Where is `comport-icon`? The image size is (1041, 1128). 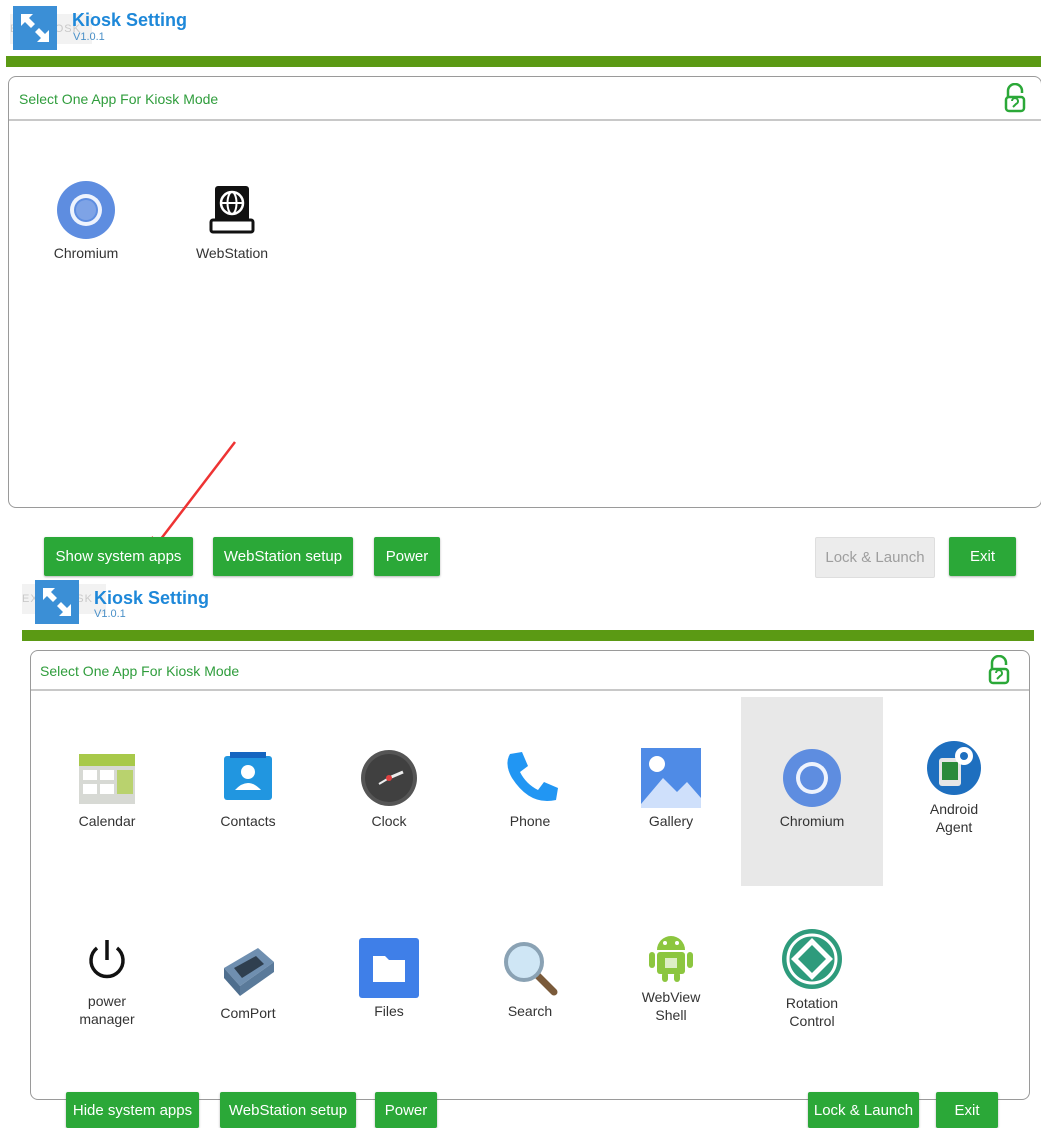 comport-icon is located at coordinates (248, 970).